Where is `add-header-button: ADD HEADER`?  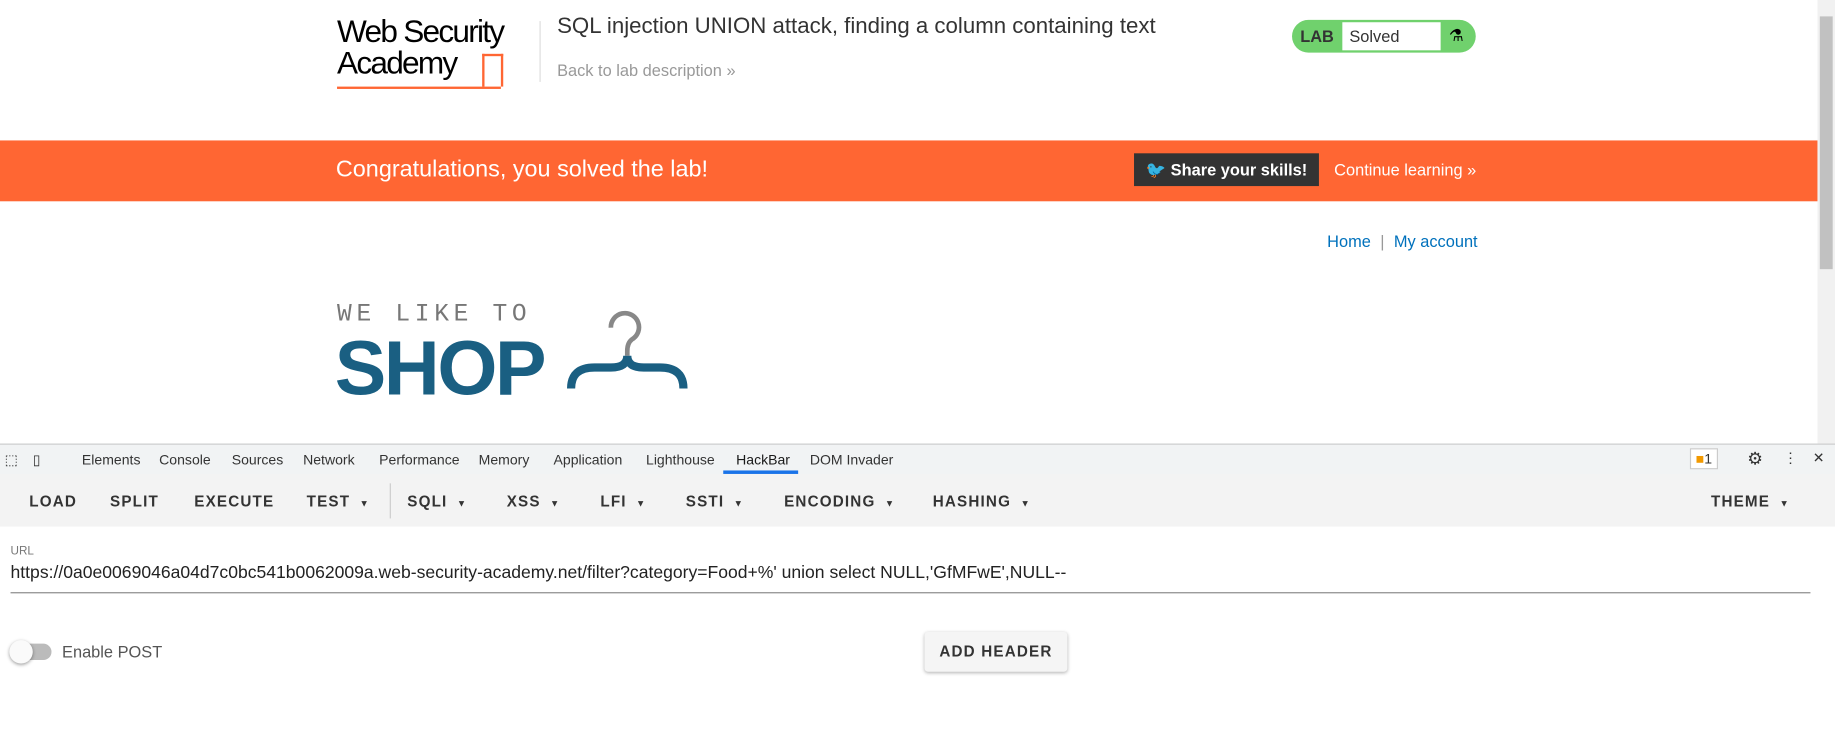
add-header-button: ADD HEADER is located at coordinates (996, 651).